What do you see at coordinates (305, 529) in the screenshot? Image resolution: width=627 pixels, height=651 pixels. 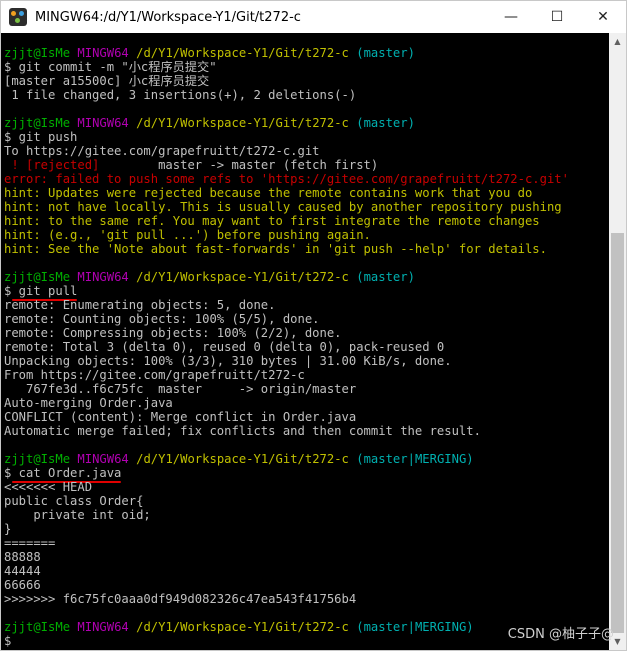 I see `terminal-line: }` at bounding box center [305, 529].